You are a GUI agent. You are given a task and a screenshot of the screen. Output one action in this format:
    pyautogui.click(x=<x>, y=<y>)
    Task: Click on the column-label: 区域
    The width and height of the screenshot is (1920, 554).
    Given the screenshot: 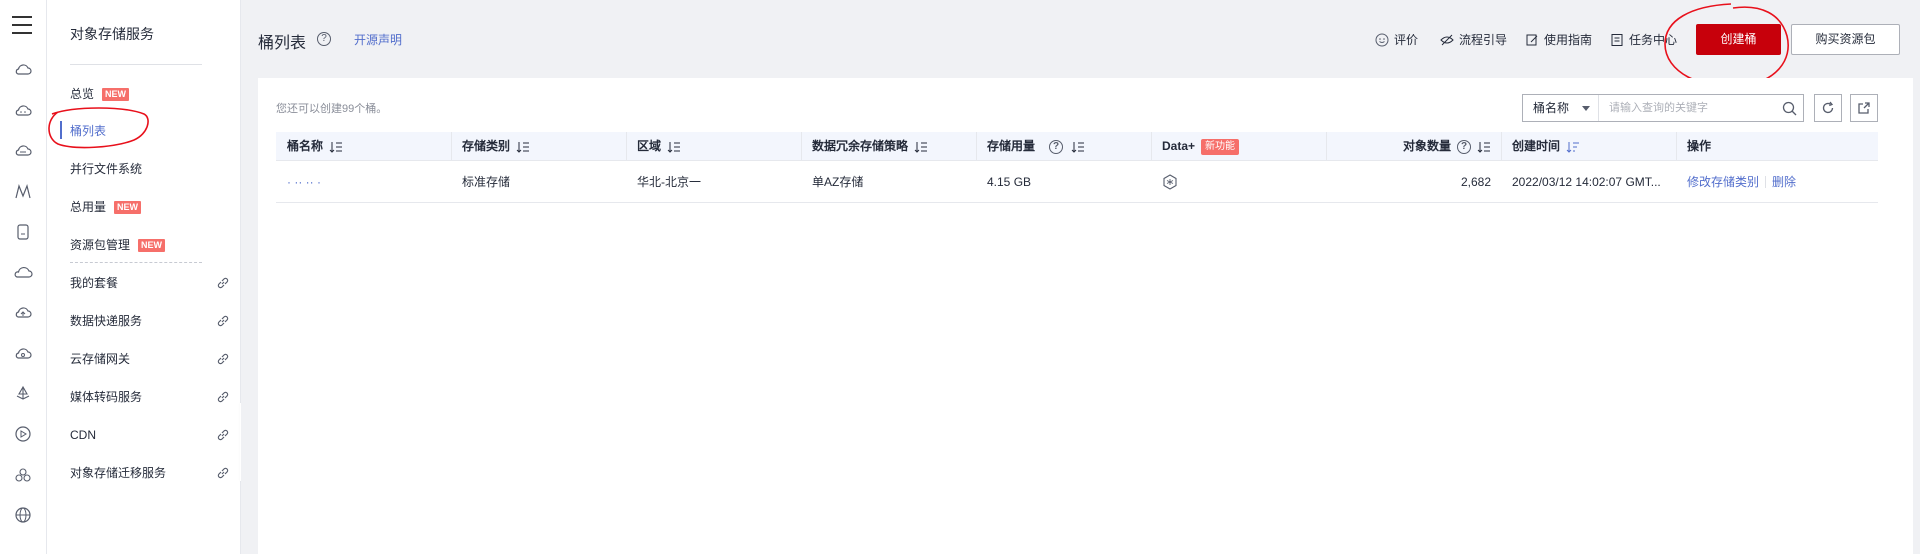 What is the action you would take?
    pyautogui.click(x=649, y=146)
    